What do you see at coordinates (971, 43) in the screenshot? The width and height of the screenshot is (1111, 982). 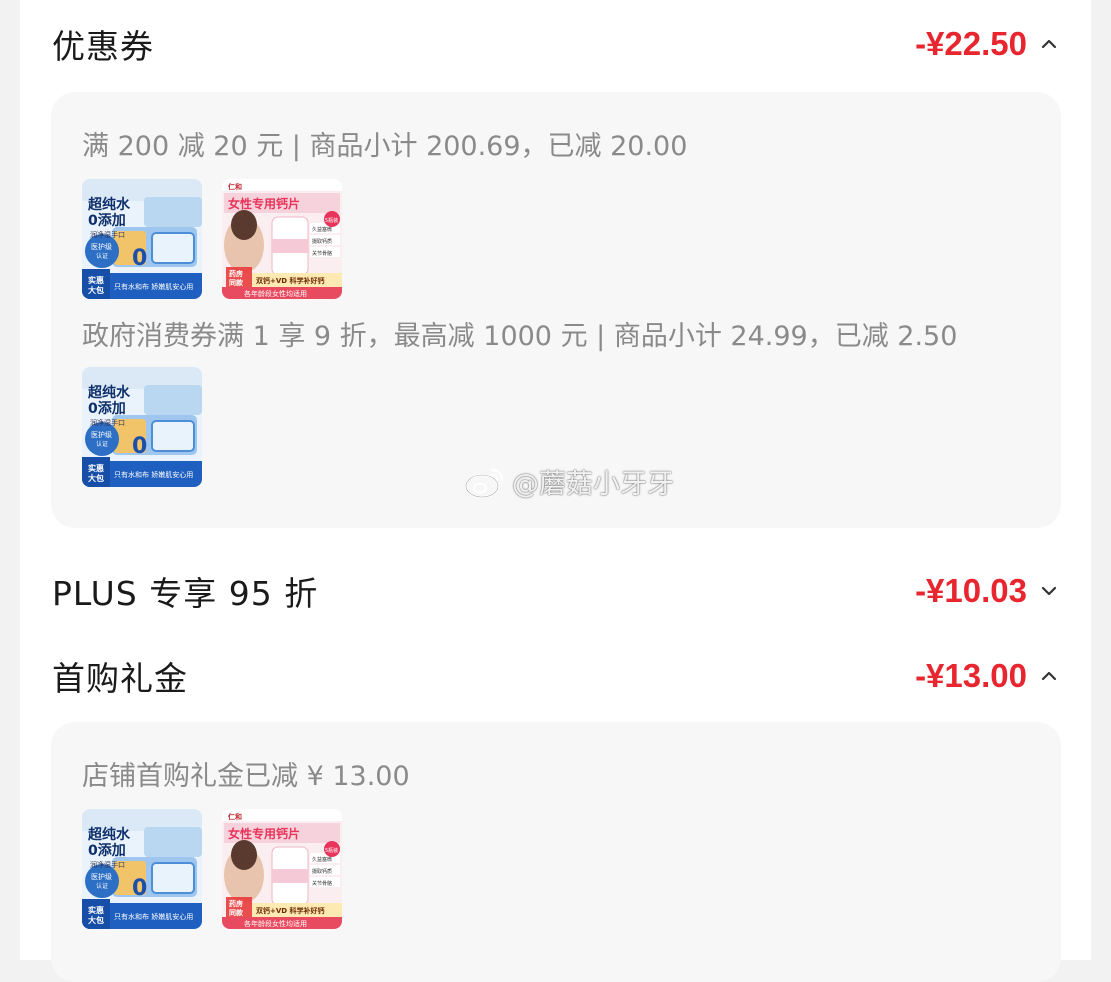 I see `coupon-amount: -¥22.50` at bounding box center [971, 43].